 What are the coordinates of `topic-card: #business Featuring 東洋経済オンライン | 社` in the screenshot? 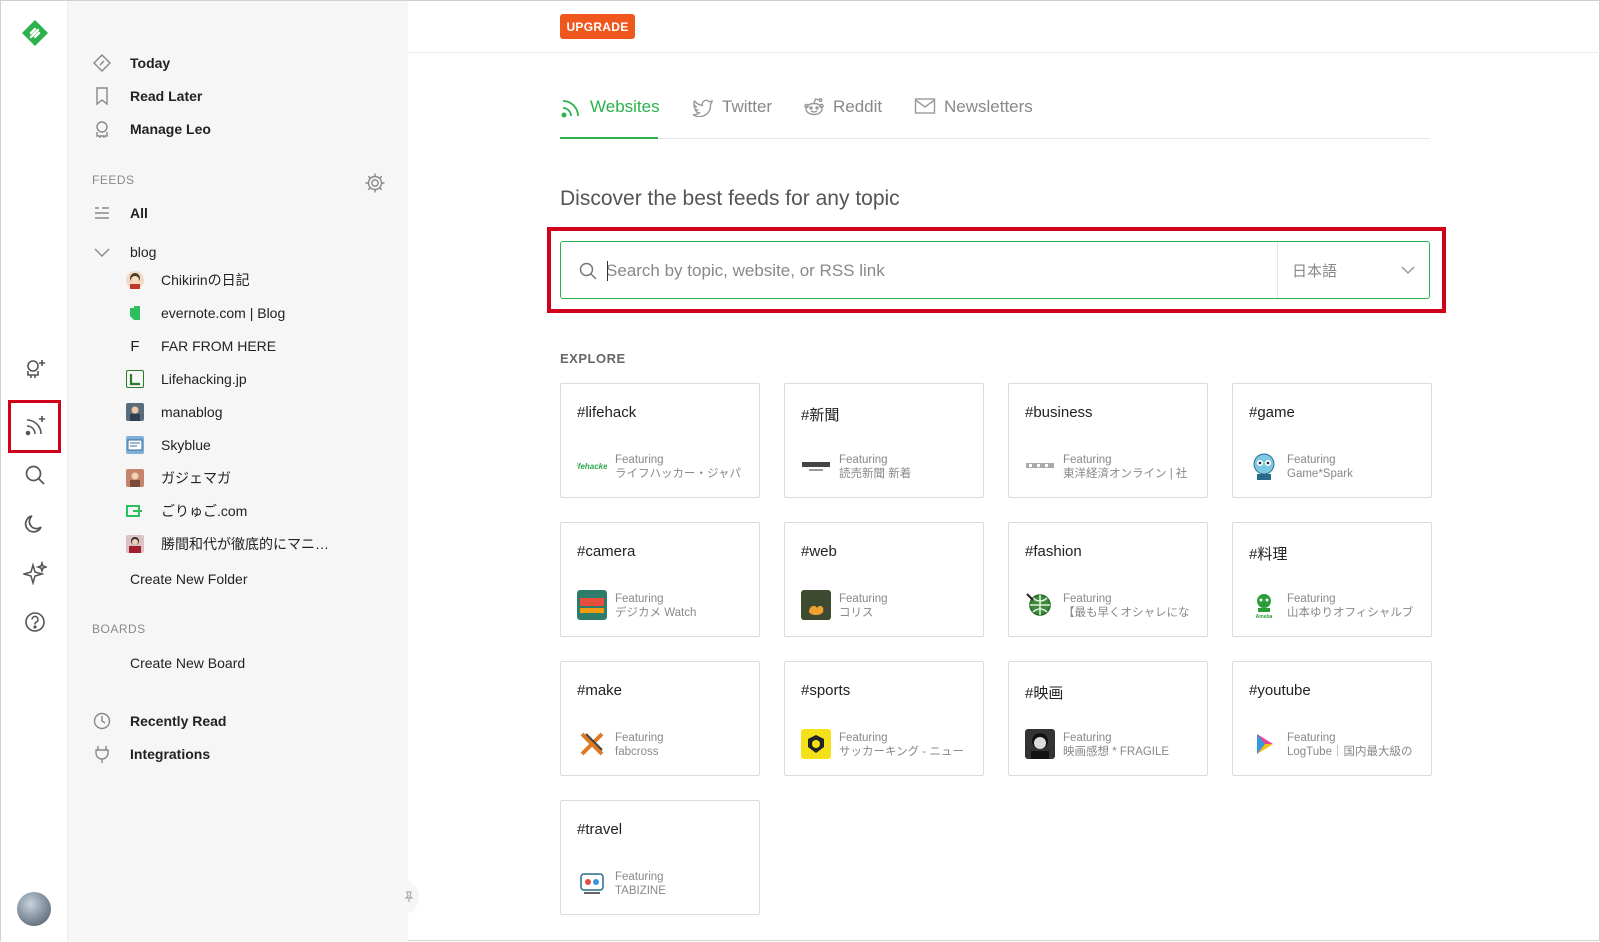 It's located at (1108, 440).